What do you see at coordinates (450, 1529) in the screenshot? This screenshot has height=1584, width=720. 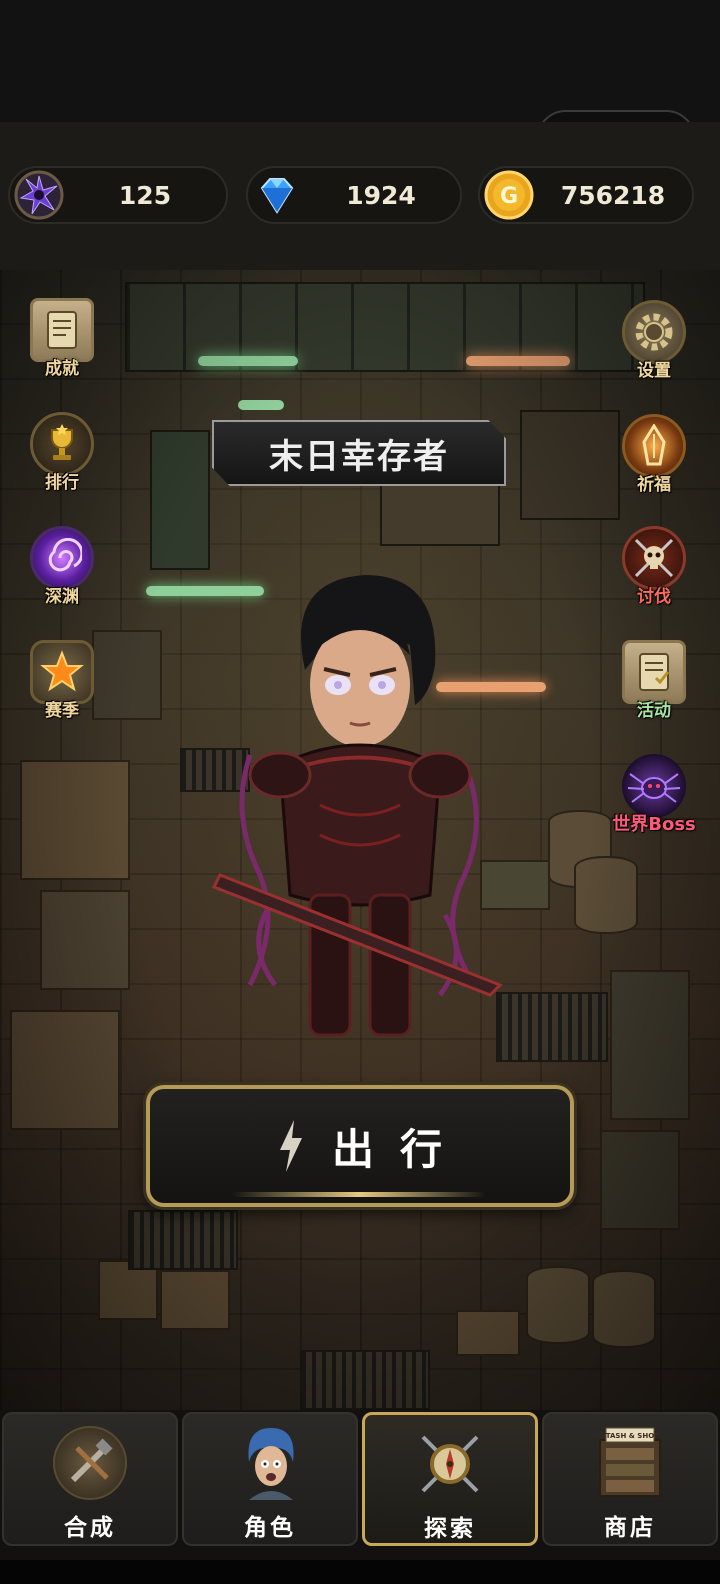 I see `tab-label: 探索` at bounding box center [450, 1529].